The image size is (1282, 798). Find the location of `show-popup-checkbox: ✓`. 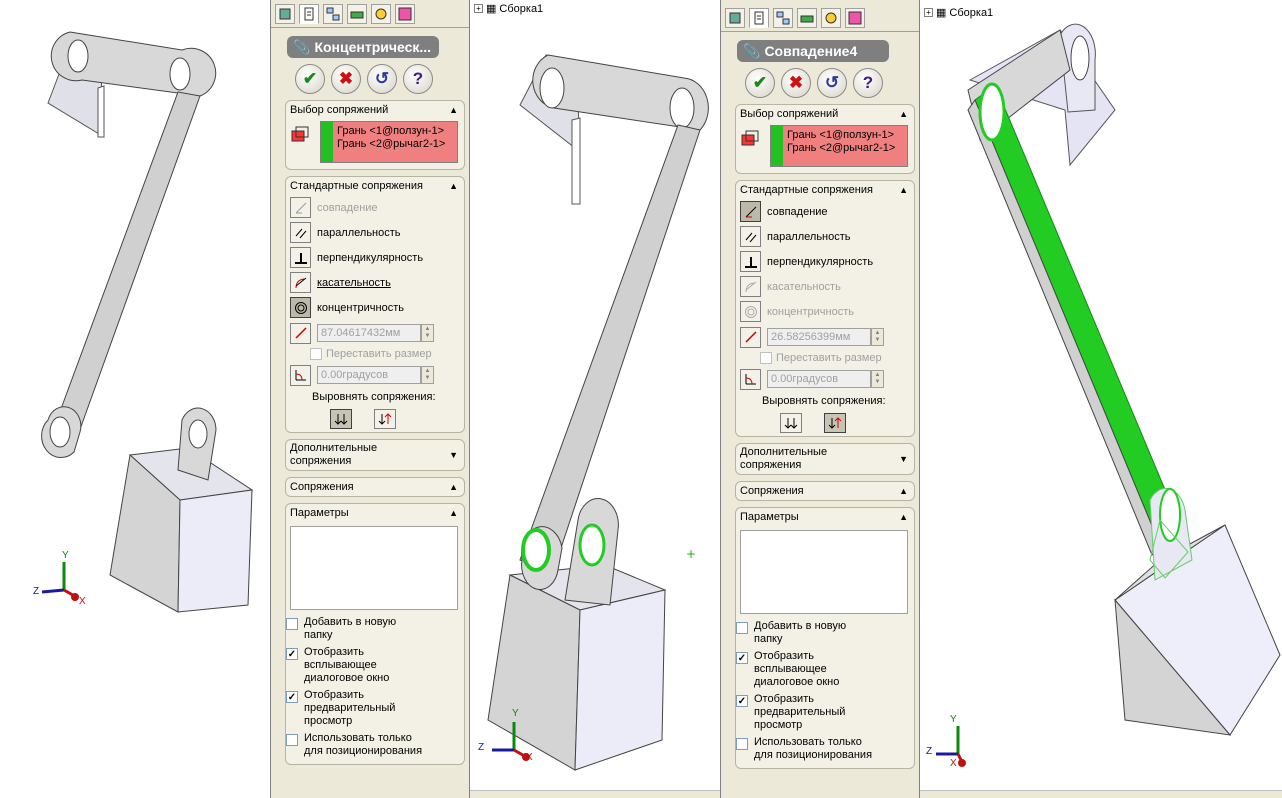

show-popup-checkbox: ✓ is located at coordinates (742, 658).